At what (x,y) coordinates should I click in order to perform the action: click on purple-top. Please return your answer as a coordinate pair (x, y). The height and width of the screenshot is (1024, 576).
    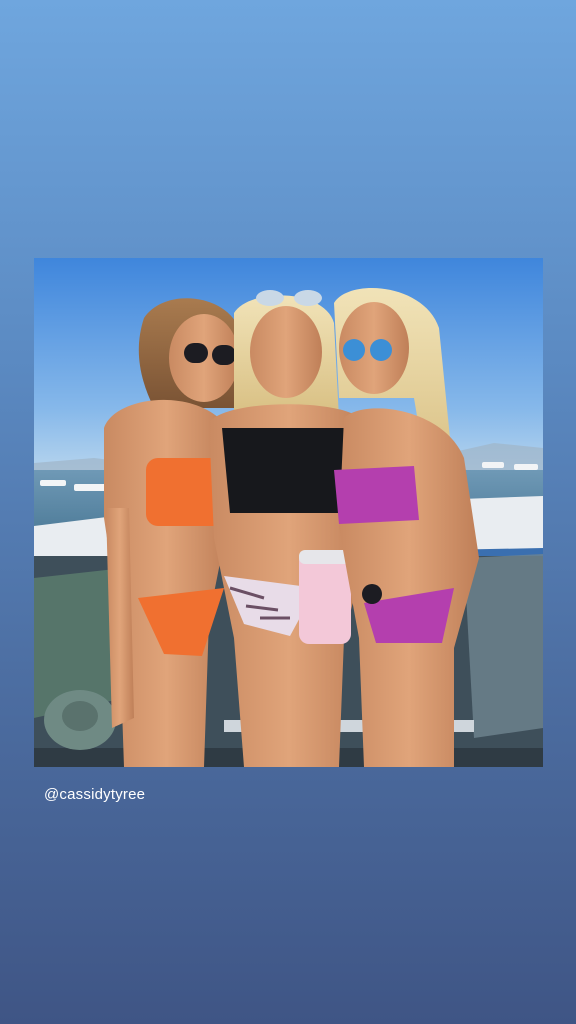
    Looking at the image, I should click on (376, 495).